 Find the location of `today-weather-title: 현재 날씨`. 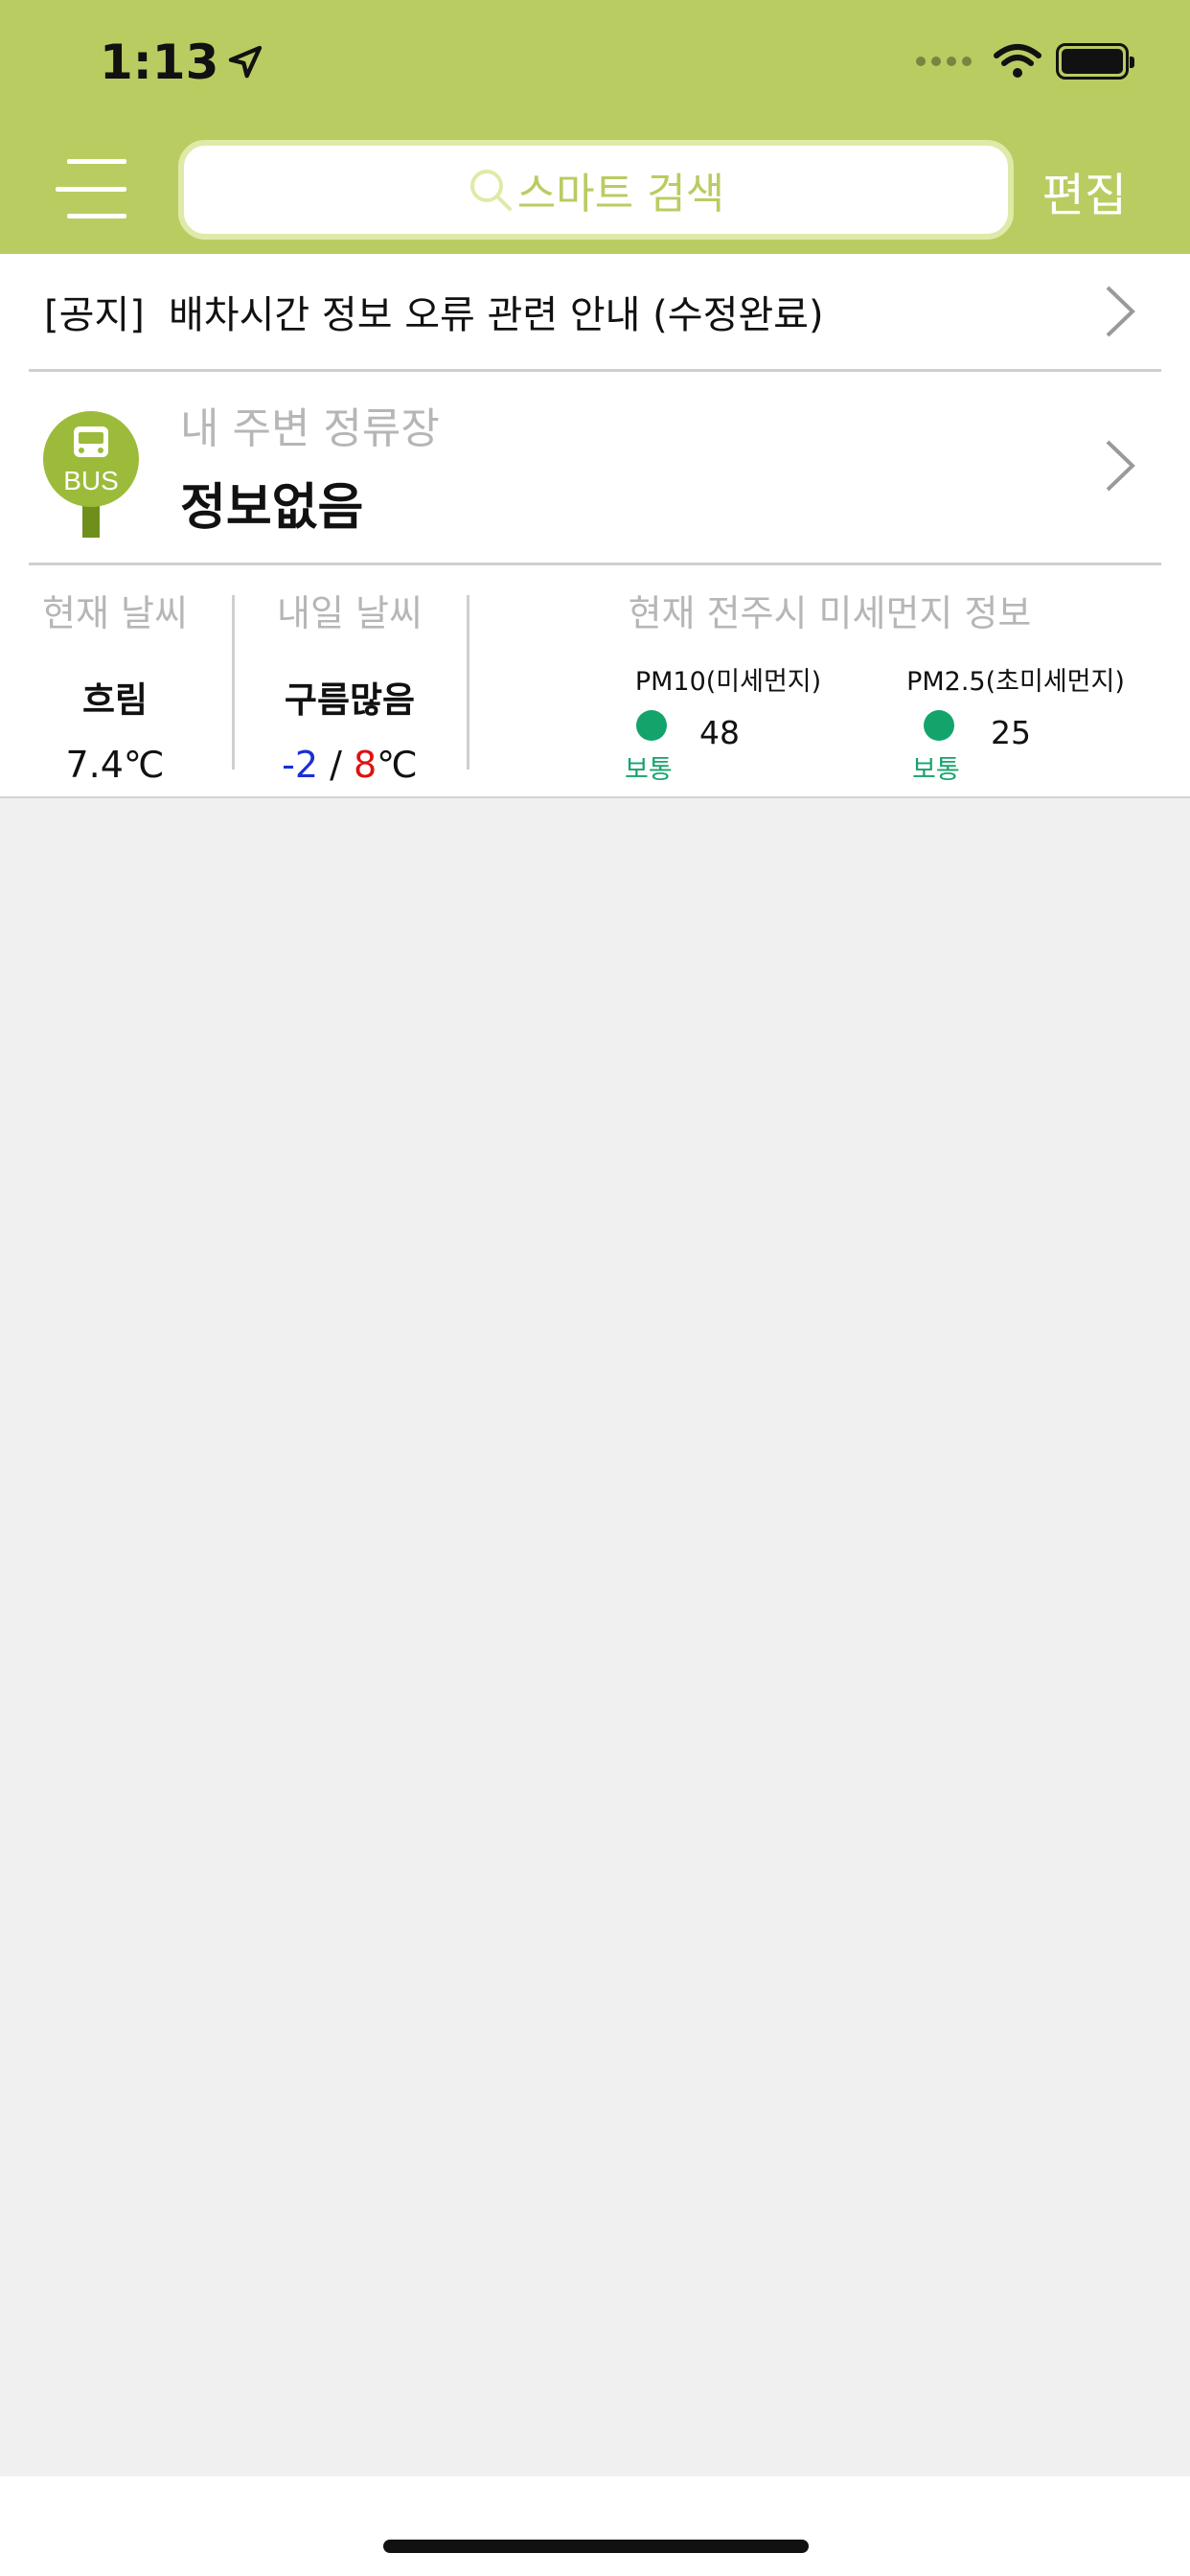

today-weather-title: 현재 날씨 is located at coordinates (115, 613).